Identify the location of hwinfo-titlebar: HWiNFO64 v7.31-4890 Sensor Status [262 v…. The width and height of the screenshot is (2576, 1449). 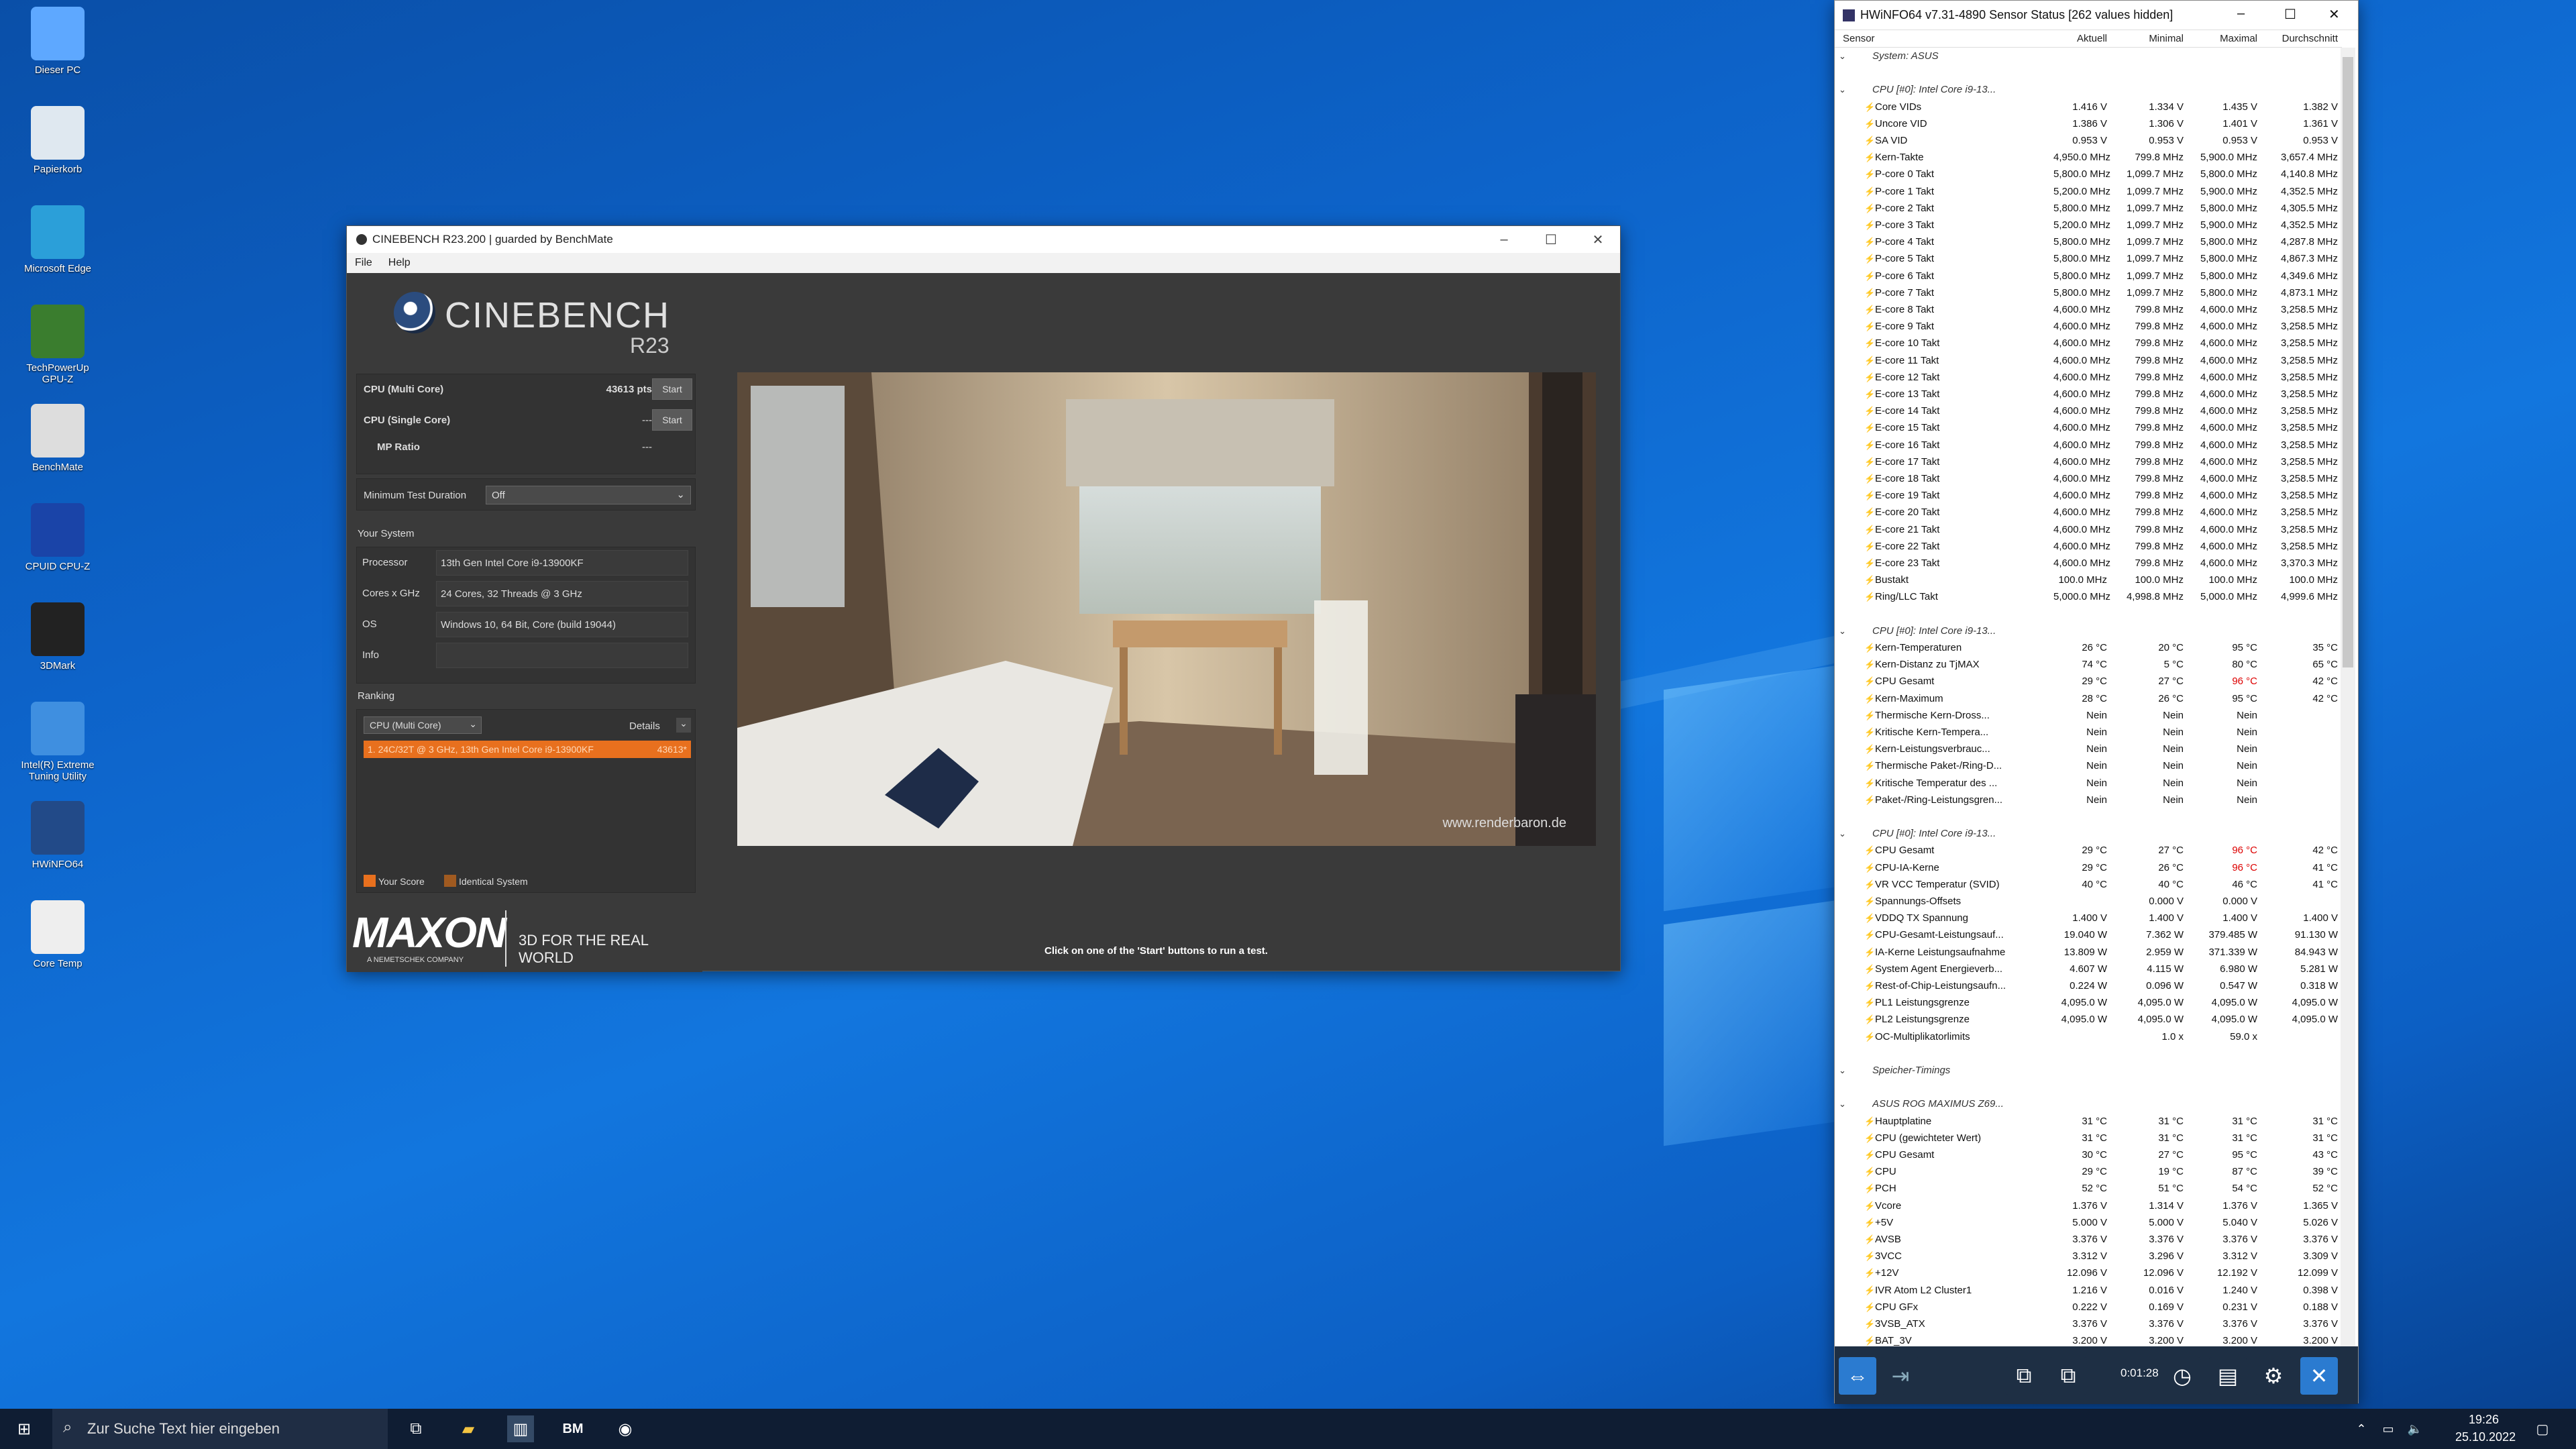
(2096, 15).